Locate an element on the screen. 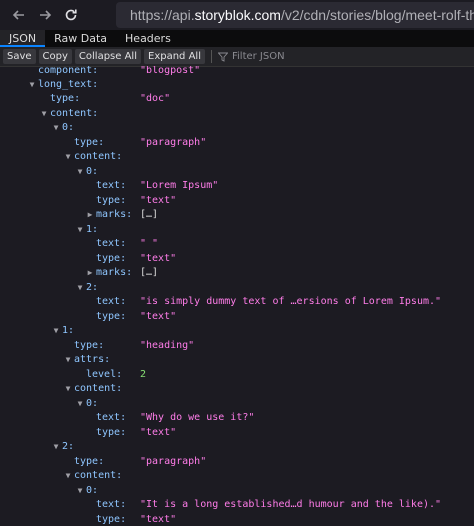 The image size is (474, 526). json-value: "Lorem Ipsum" is located at coordinates (179, 185).